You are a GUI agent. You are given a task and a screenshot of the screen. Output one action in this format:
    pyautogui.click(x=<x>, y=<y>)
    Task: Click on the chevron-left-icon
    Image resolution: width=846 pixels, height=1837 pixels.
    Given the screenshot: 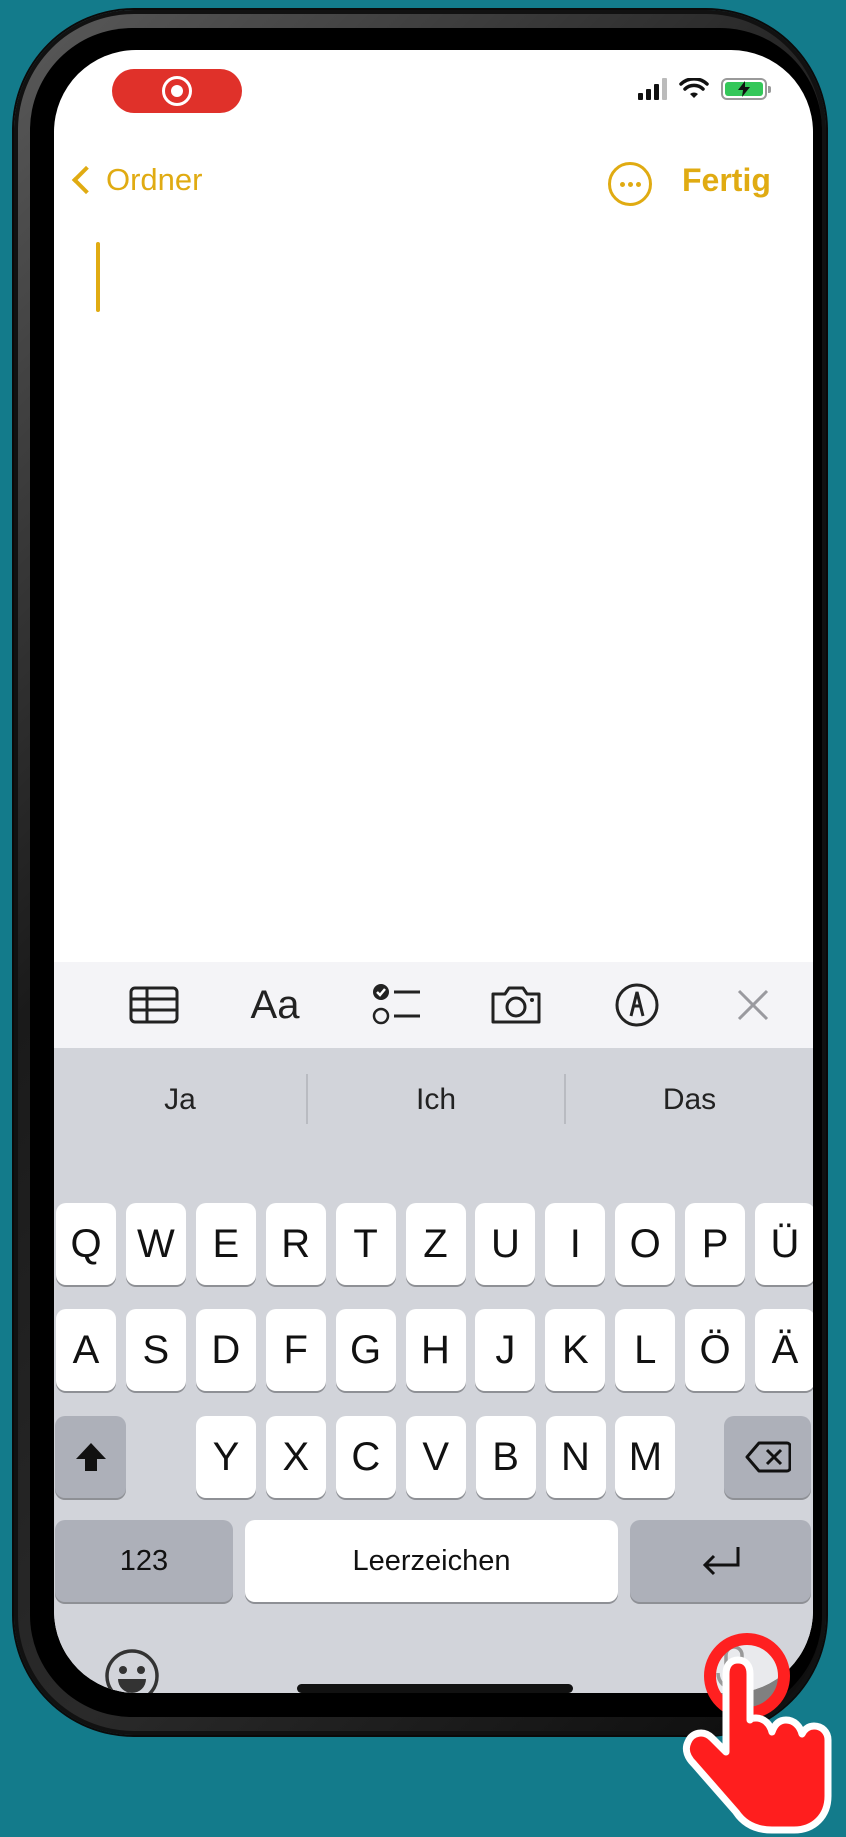 What is the action you would take?
    pyautogui.click(x=86, y=180)
    